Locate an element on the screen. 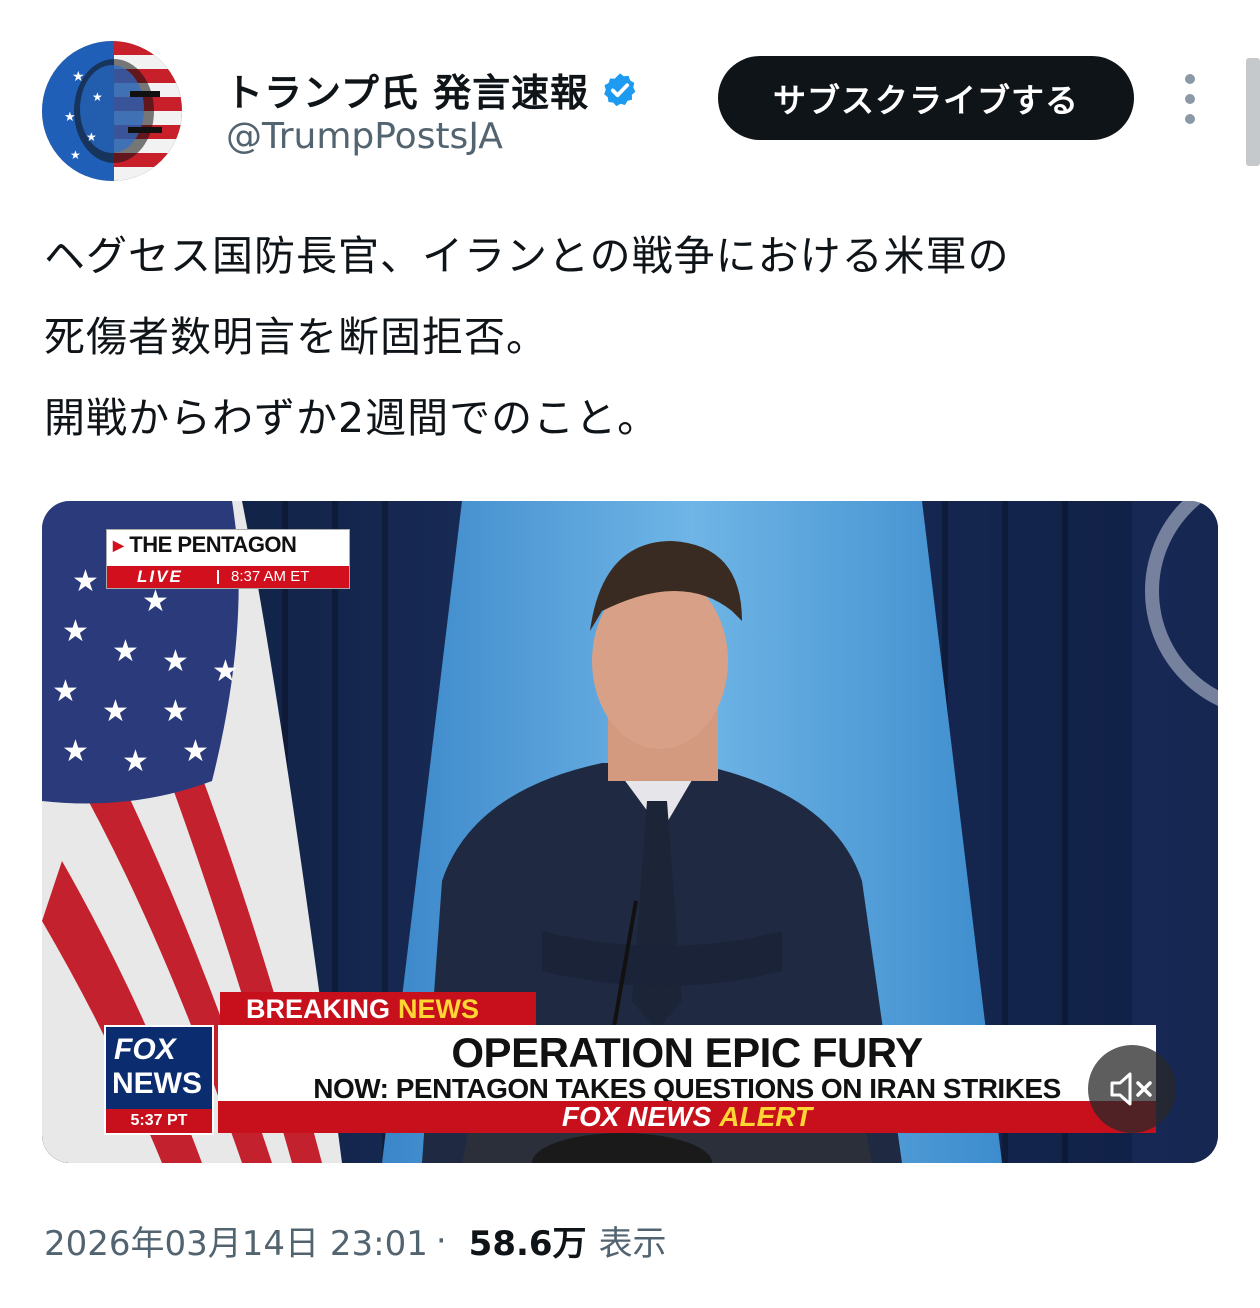 The height and width of the screenshot is (1308, 1260). live-label: LIVE is located at coordinates (160, 576).